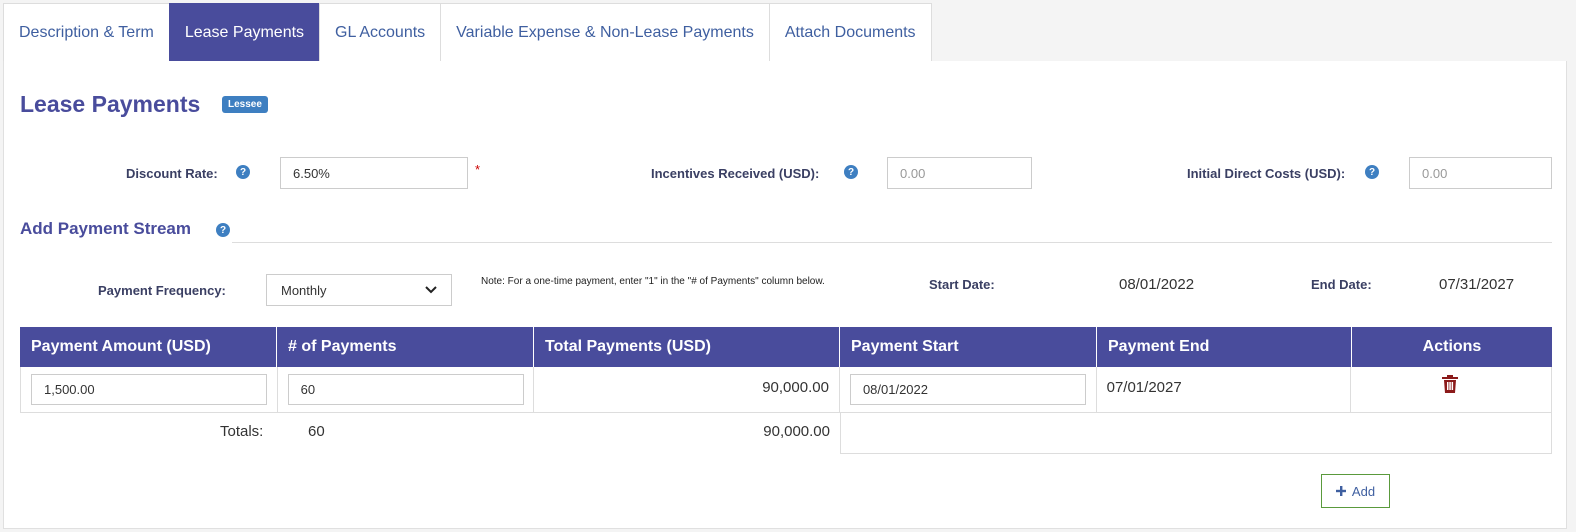 The image size is (1576, 532). I want to click on cell-num-payments: 60, so click(406, 389).